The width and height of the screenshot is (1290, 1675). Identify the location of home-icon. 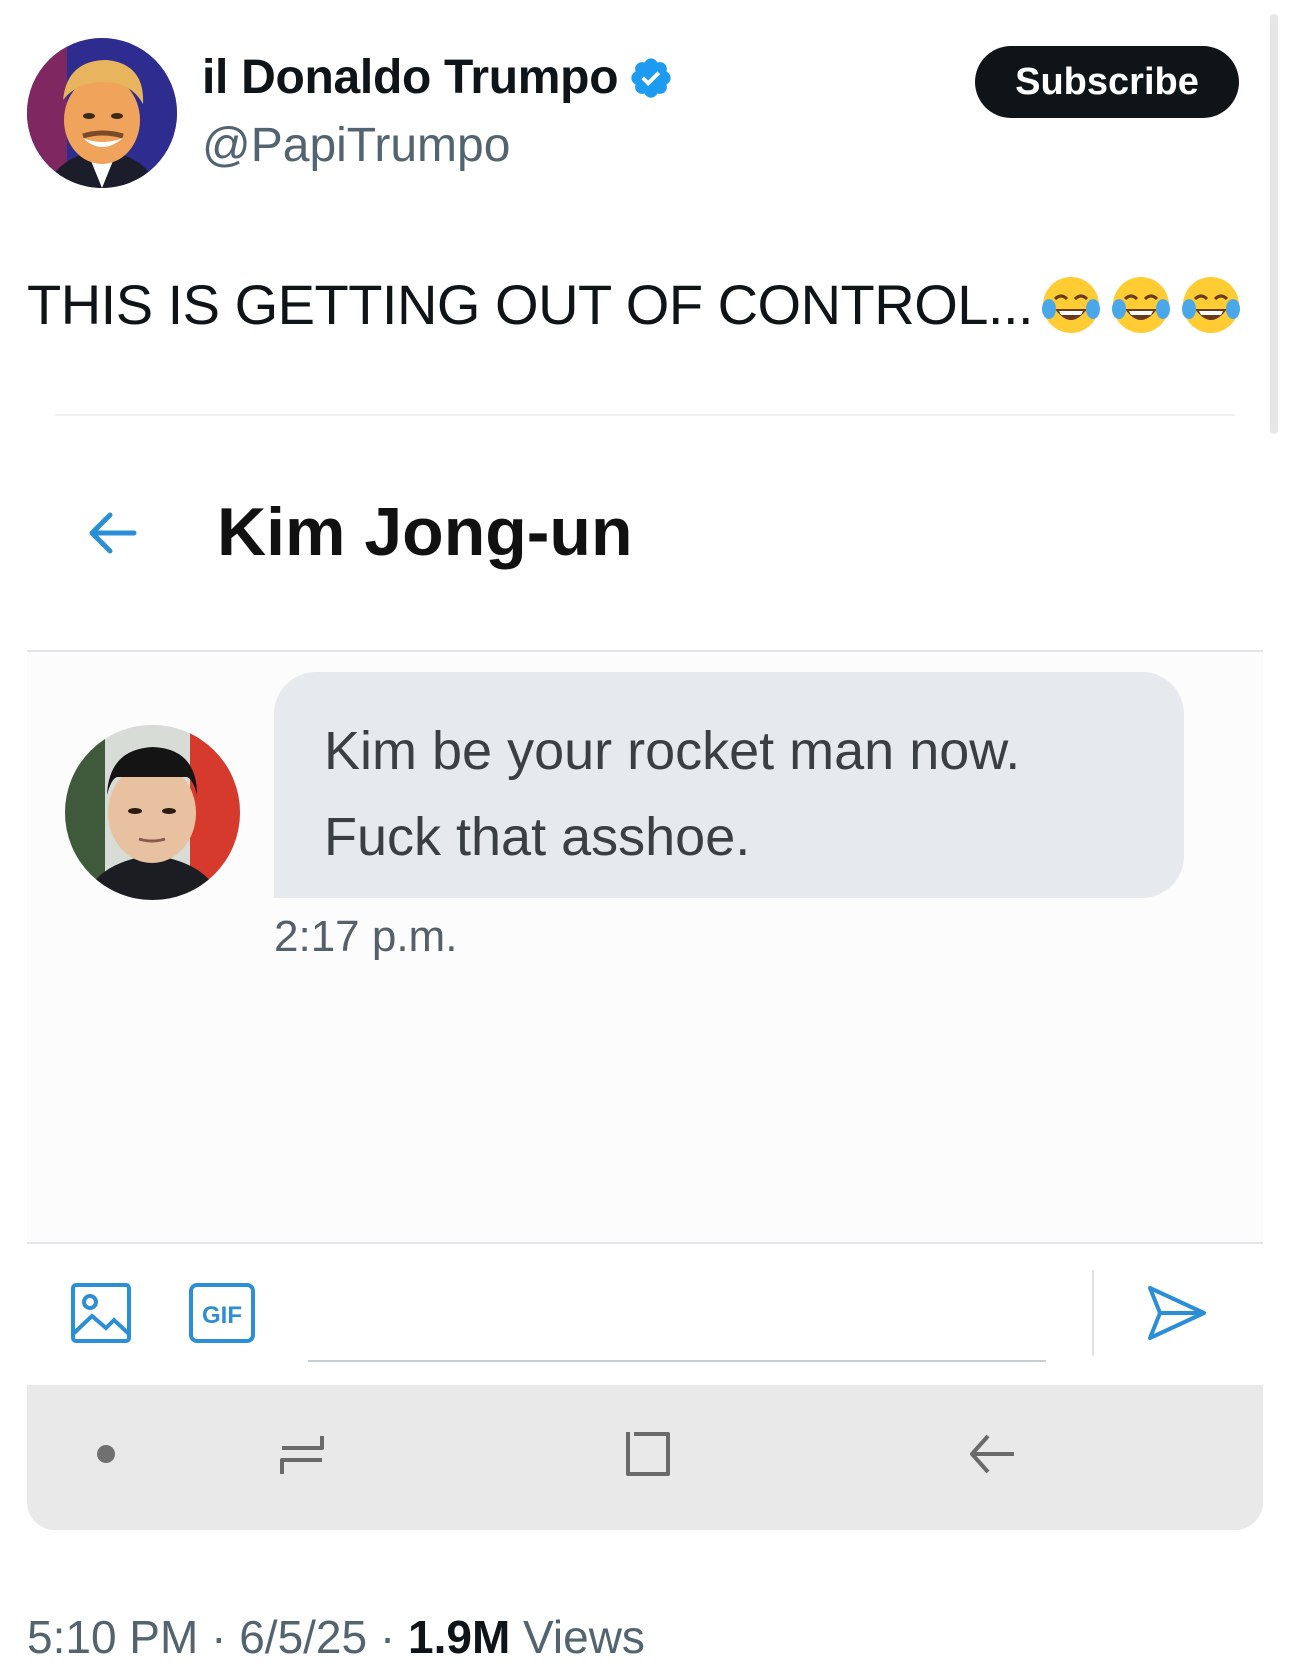
(648, 1454).